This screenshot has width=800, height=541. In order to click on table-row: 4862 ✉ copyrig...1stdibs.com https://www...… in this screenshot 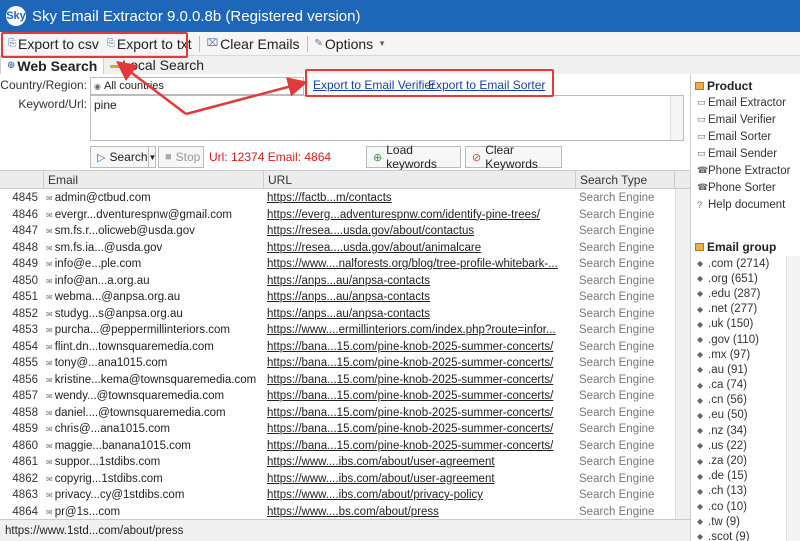, I will do `click(337, 479)`.